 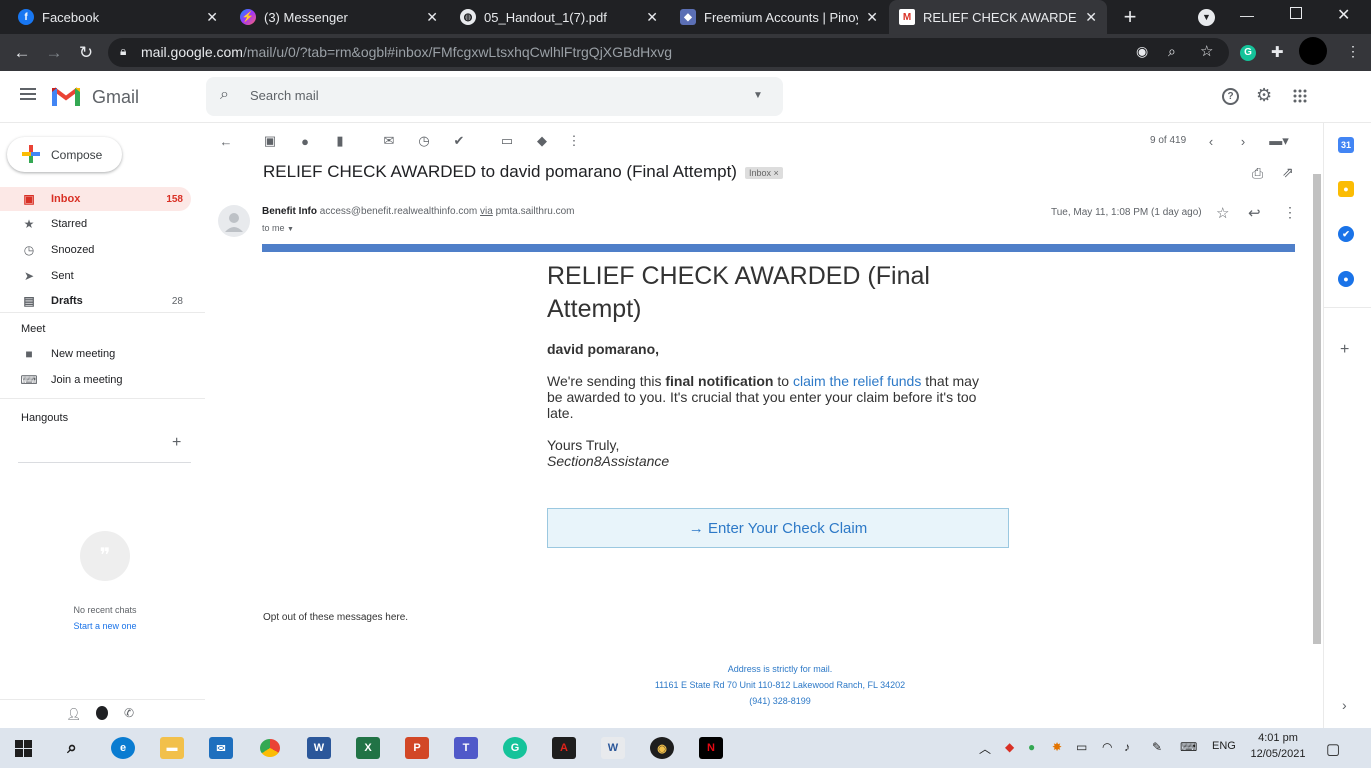 What do you see at coordinates (763, 172) in the screenshot?
I see `inbox-label-chip: Inbox ×` at bounding box center [763, 172].